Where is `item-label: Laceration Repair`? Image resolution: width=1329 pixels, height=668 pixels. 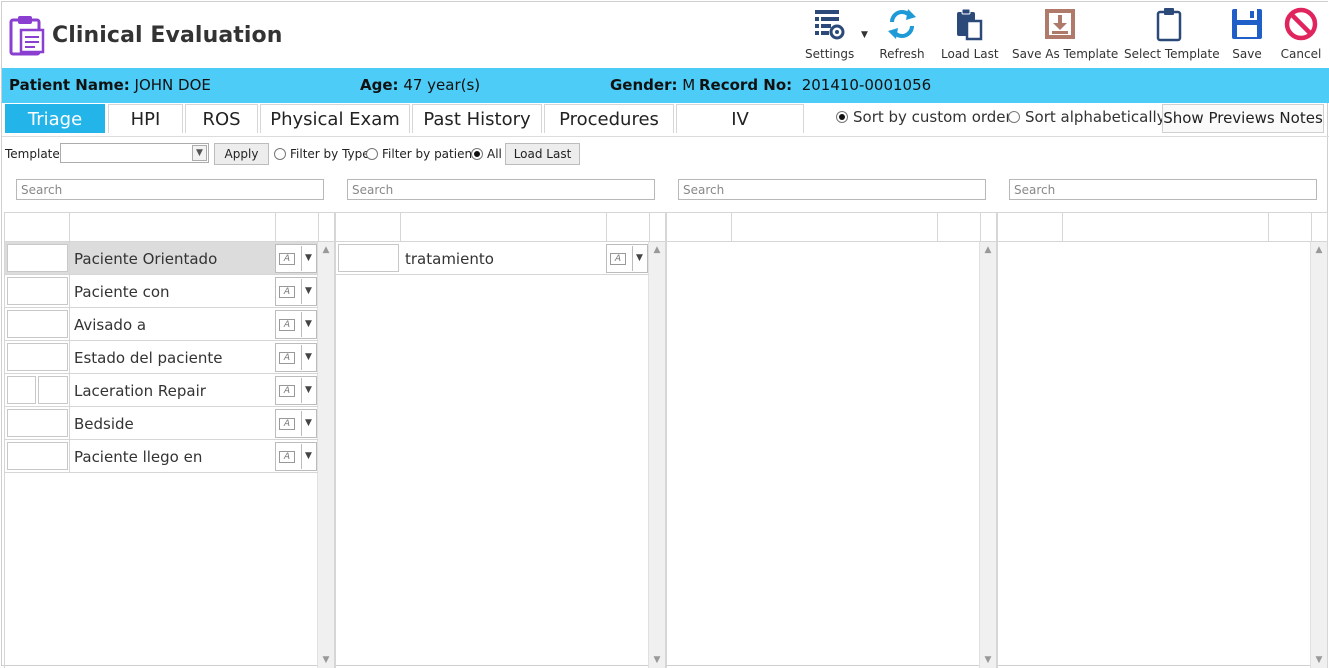 item-label: Laceration Repair is located at coordinates (140, 391).